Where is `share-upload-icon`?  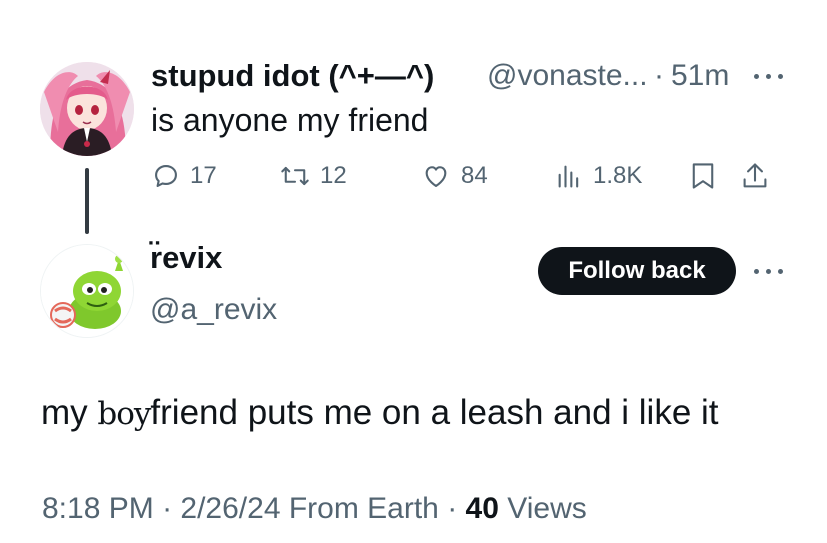 share-upload-icon is located at coordinates (755, 175).